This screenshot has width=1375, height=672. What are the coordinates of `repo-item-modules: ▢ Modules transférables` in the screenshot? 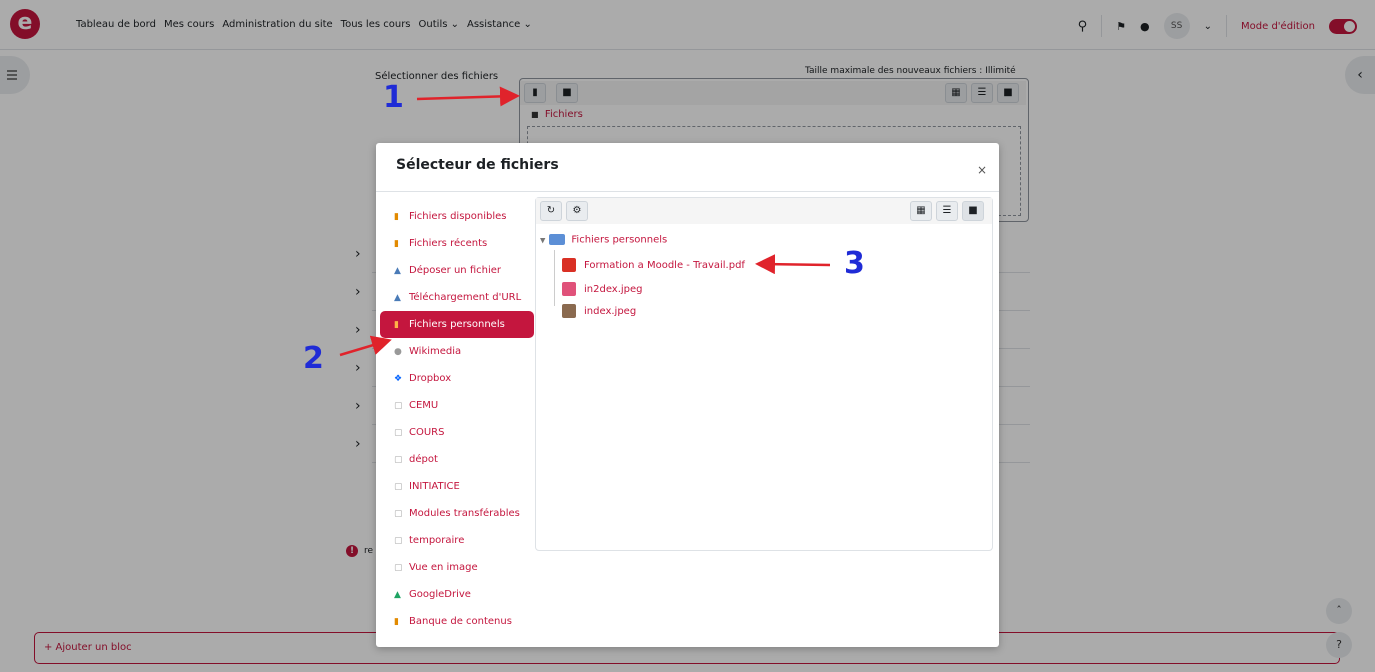 It's located at (457, 513).